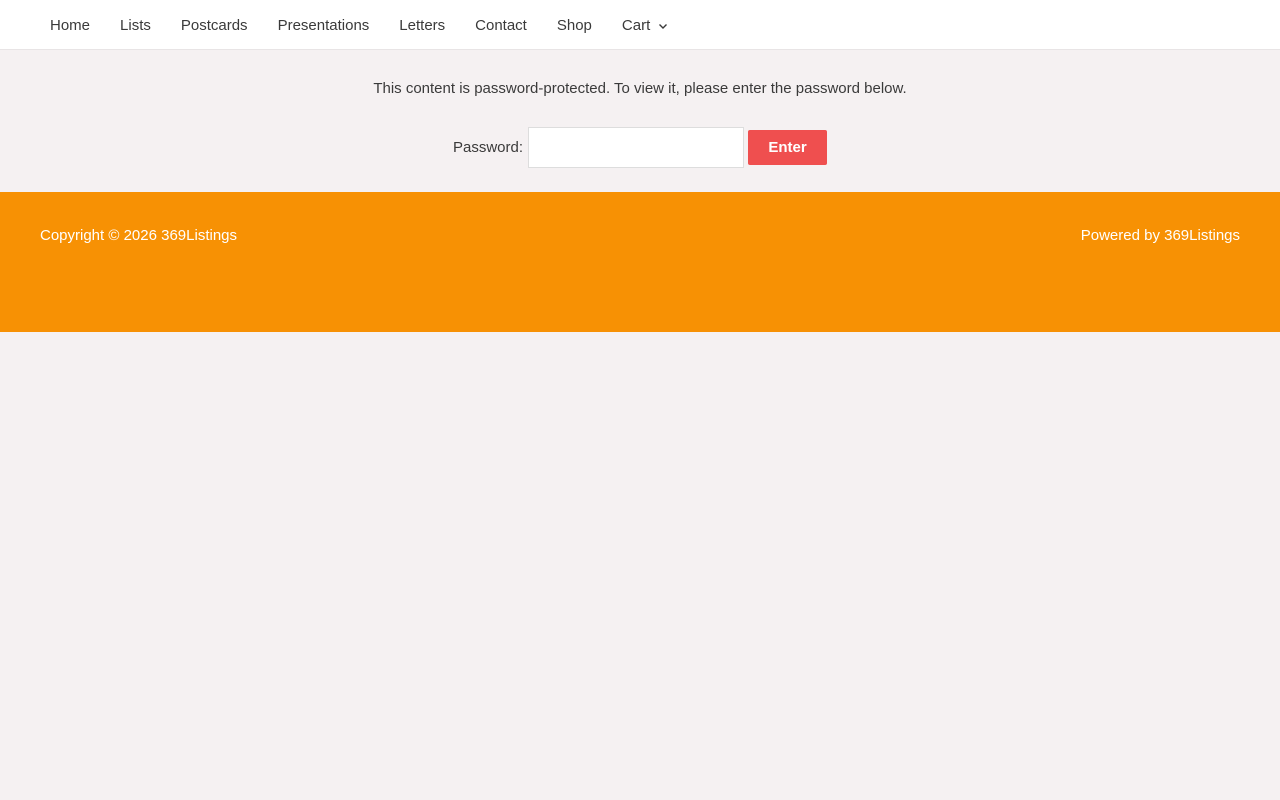 The image size is (1280, 800). Describe the element at coordinates (663, 26) in the screenshot. I see `chevron-down-icon` at that location.